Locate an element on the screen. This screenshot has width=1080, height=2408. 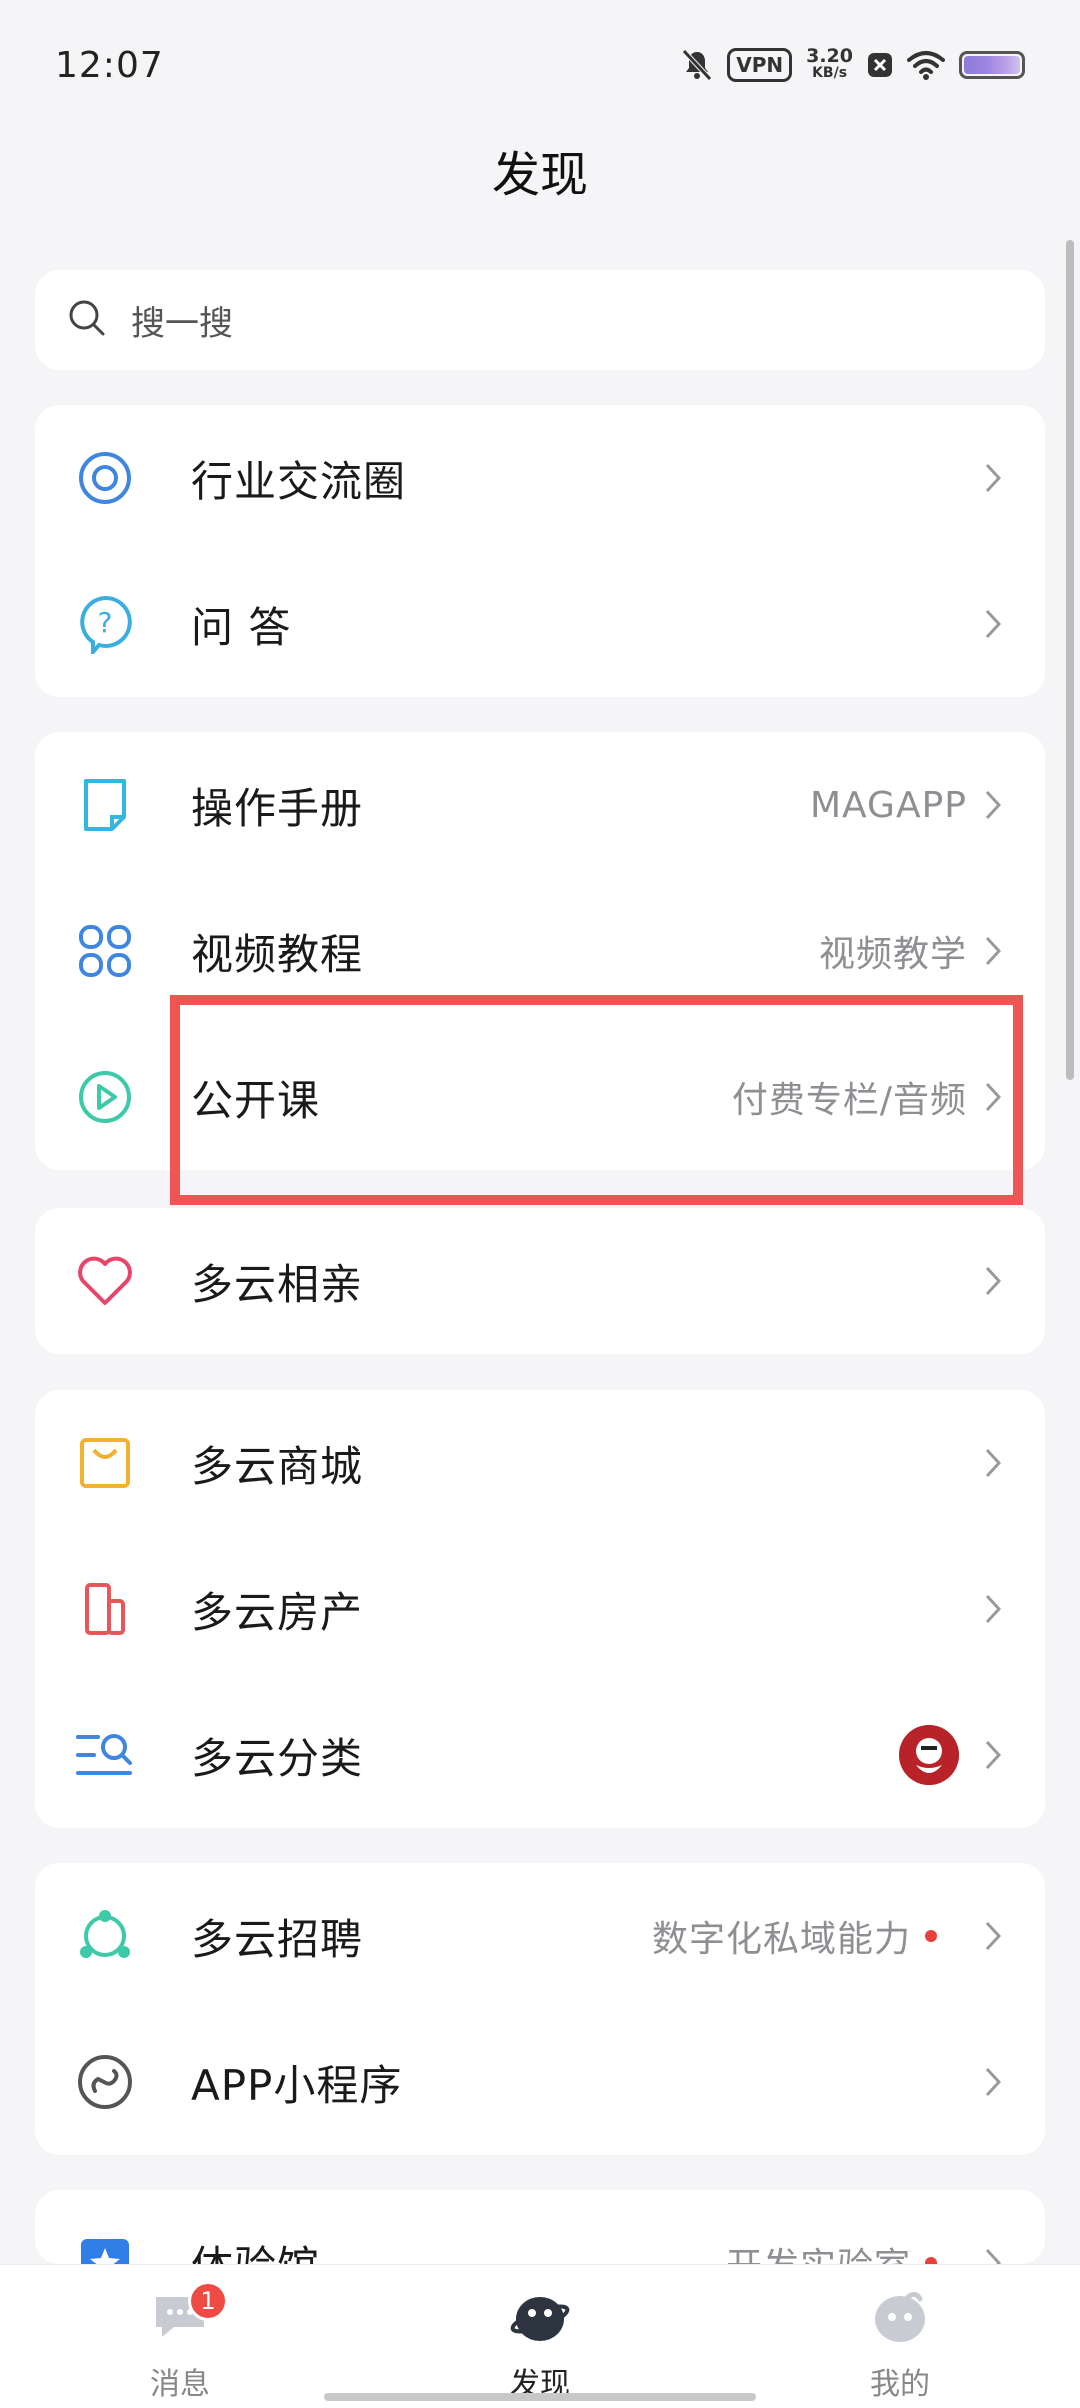
grid-clover-icon is located at coordinates (105, 951).